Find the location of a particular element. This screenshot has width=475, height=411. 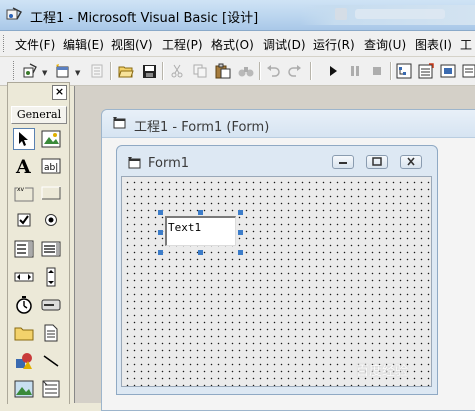

label-tool-icon: A is located at coordinates (24, 166).